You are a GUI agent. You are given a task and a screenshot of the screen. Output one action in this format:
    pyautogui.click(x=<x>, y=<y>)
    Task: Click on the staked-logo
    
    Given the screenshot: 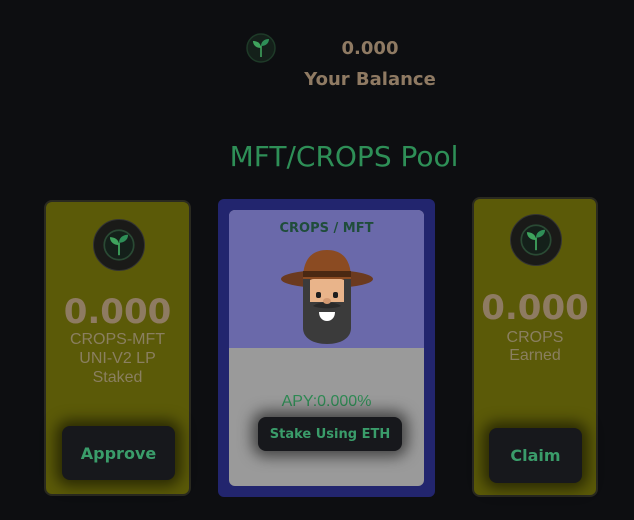 What is the action you would take?
    pyautogui.click(x=119, y=245)
    